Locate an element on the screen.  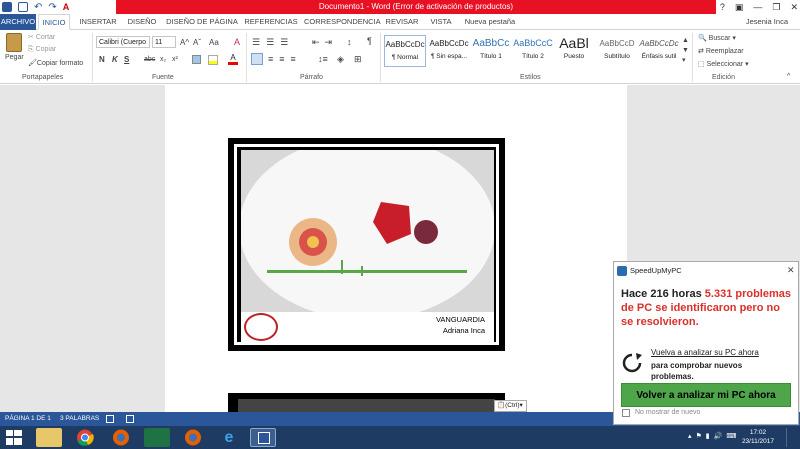
second-image-frame is located at coordinates (366, 402).